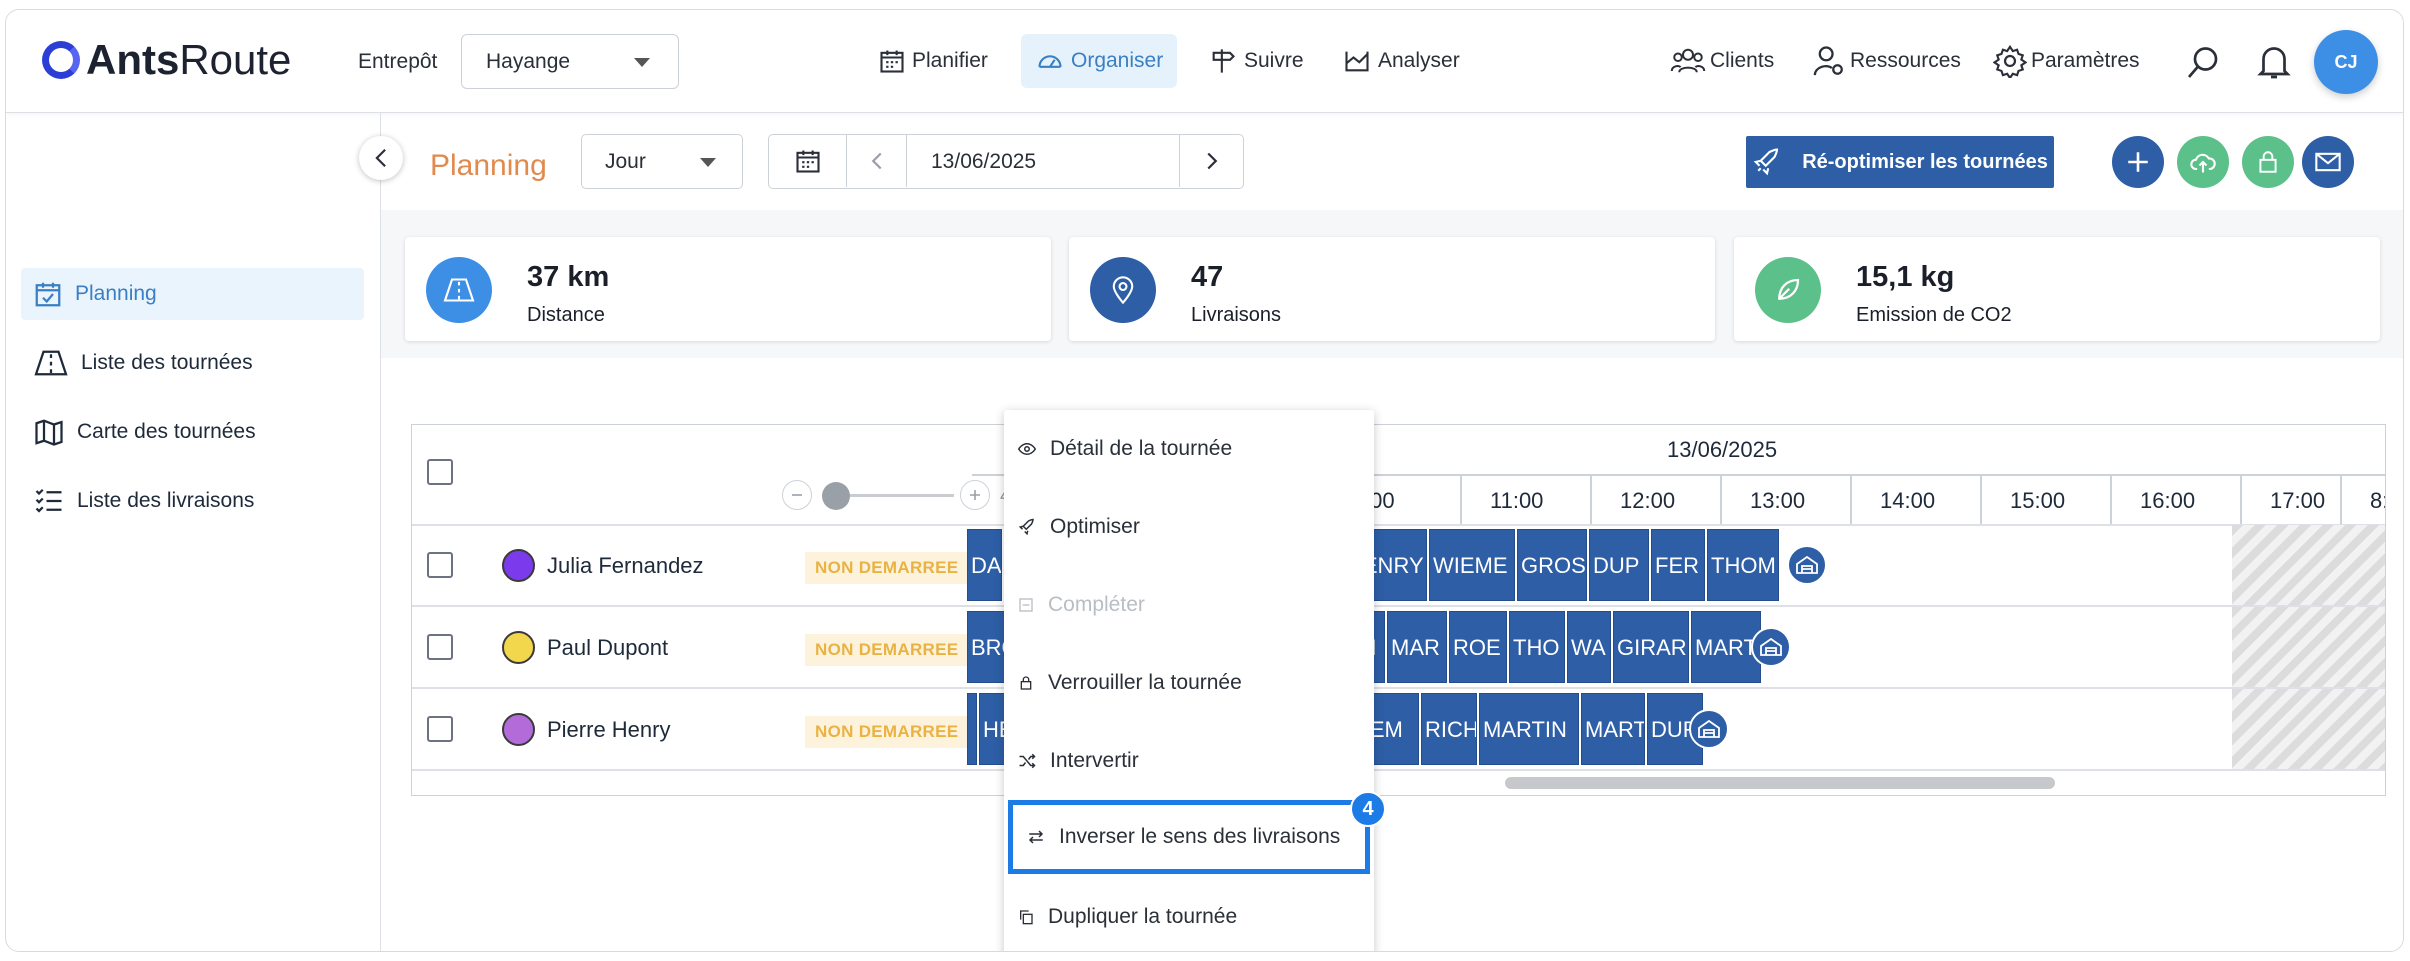 The image size is (2410, 961). What do you see at coordinates (808, 161) in the screenshot?
I see `calendar-button` at bounding box center [808, 161].